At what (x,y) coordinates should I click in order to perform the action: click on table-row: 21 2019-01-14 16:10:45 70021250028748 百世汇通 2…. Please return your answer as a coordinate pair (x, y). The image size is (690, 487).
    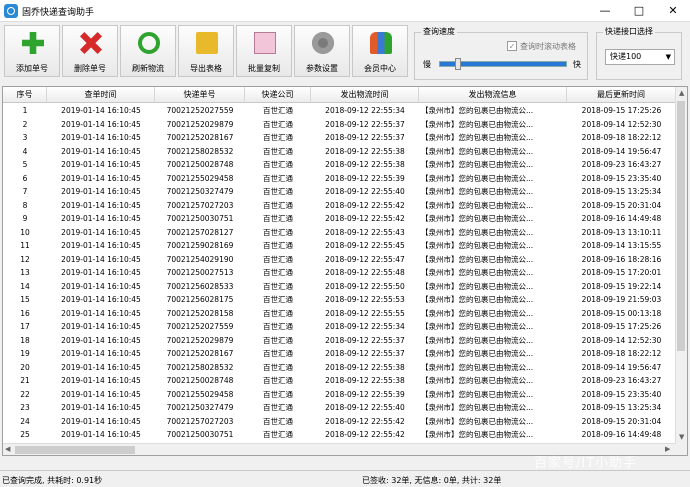
    Looking at the image, I should click on (339, 381).